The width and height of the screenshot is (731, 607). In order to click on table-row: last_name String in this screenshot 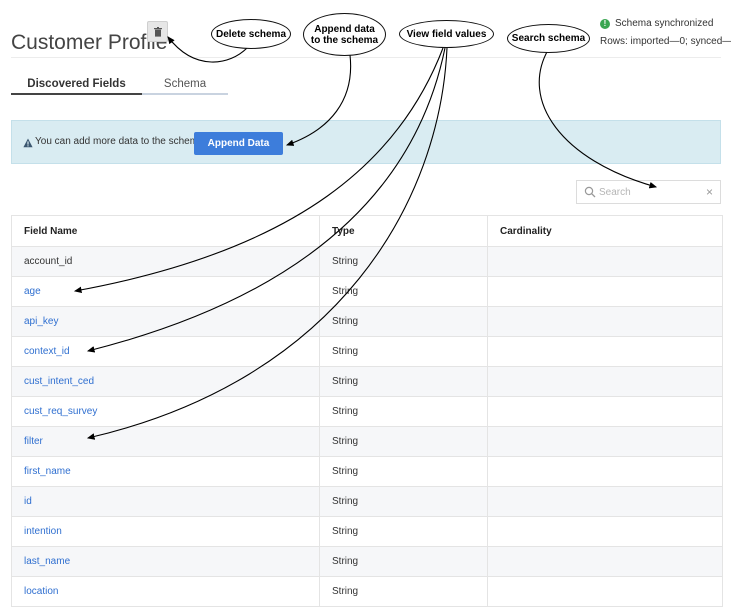, I will do `click(367, 562)`.